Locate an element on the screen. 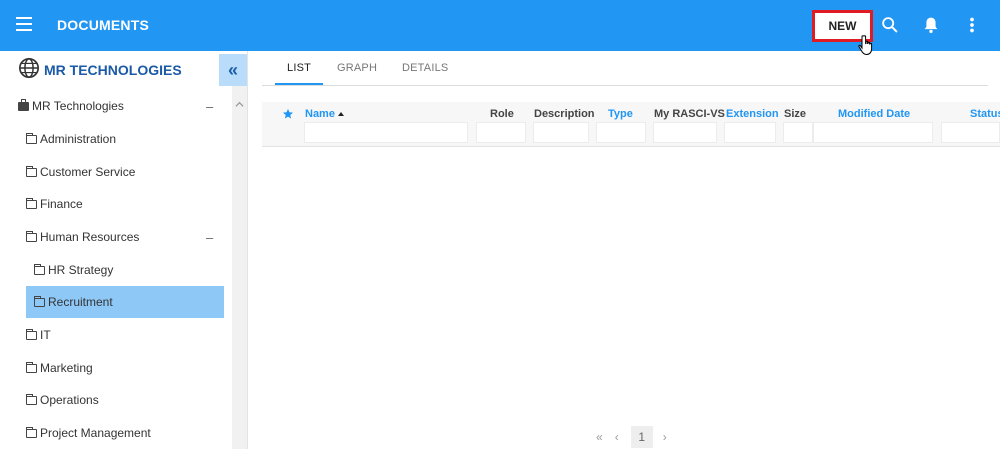 The height and width of the screenshot is (449, 1000). collapse-sidebar-button: « is located at coordinates (233, 70).